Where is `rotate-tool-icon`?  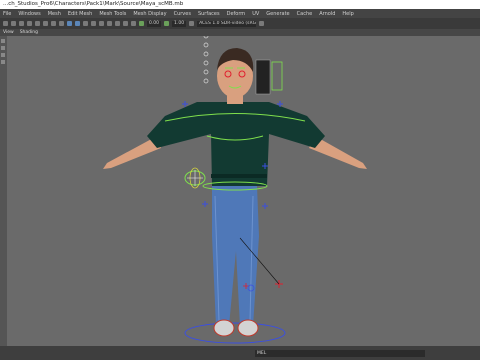 rotate-tool-icon is located at coordinates (3, 55).